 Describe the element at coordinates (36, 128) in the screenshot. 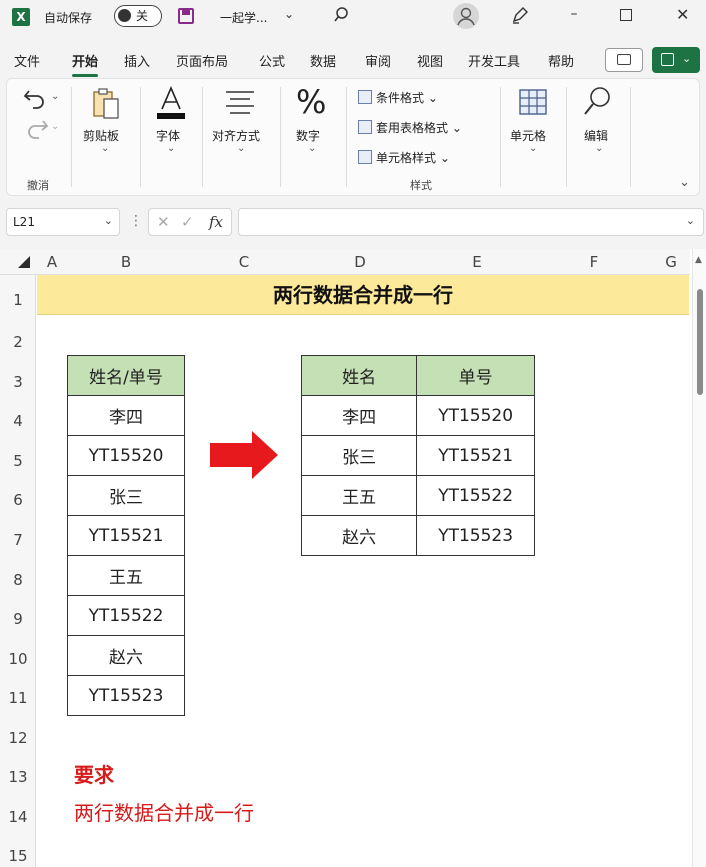

I see `redo-icon` at that location.